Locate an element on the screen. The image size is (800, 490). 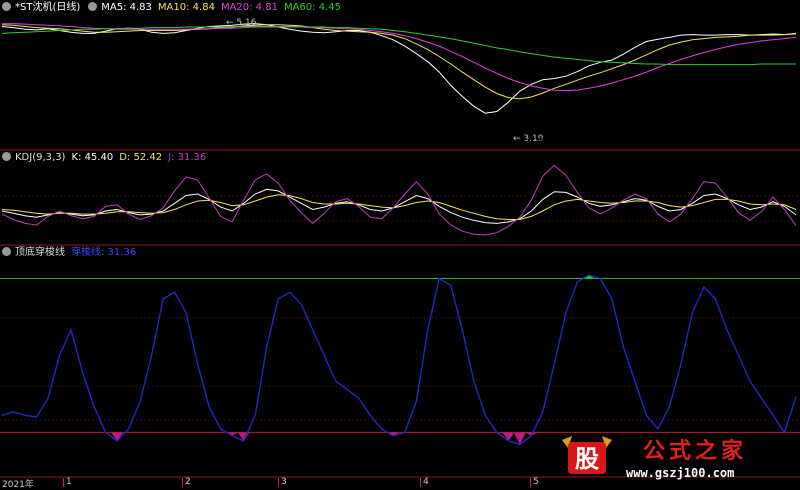
event-marker-fall: 跌 is located at coordinates (495, 143).